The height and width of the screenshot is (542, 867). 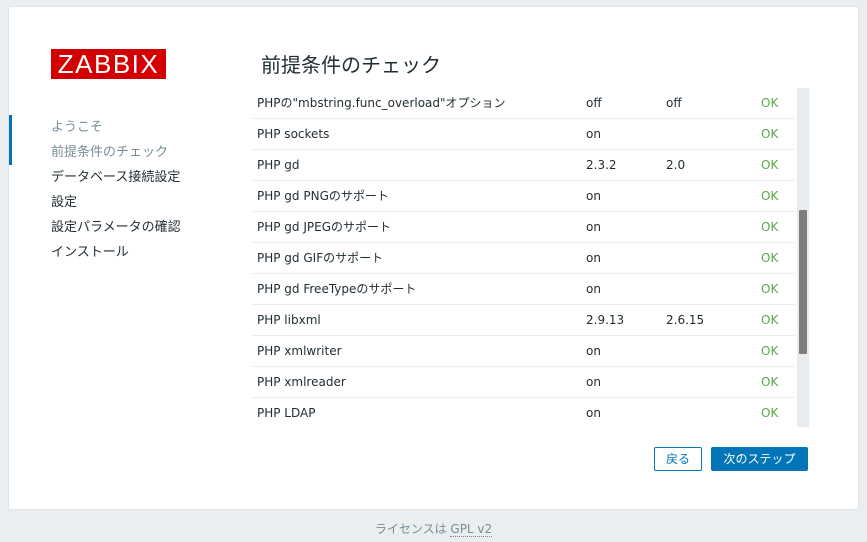 What do you see at coordinates (759, 459) in the screenshot?
I see `next-step-button: 次のステップ` at bounding box center [759, 459].